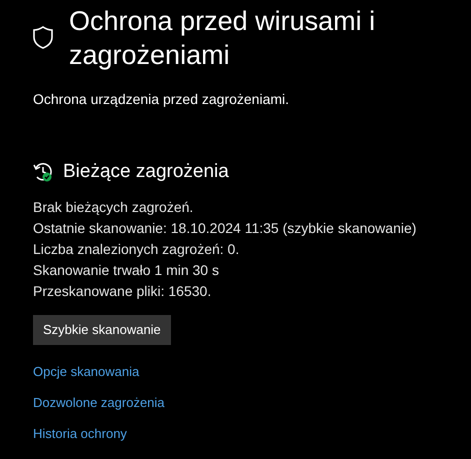 The image size is (471, 459). I want to click on scan-info-text: Ostatnie skanowanie: 18.10.2024 11:35 (szybkie skanowanie), so click(225, 228).